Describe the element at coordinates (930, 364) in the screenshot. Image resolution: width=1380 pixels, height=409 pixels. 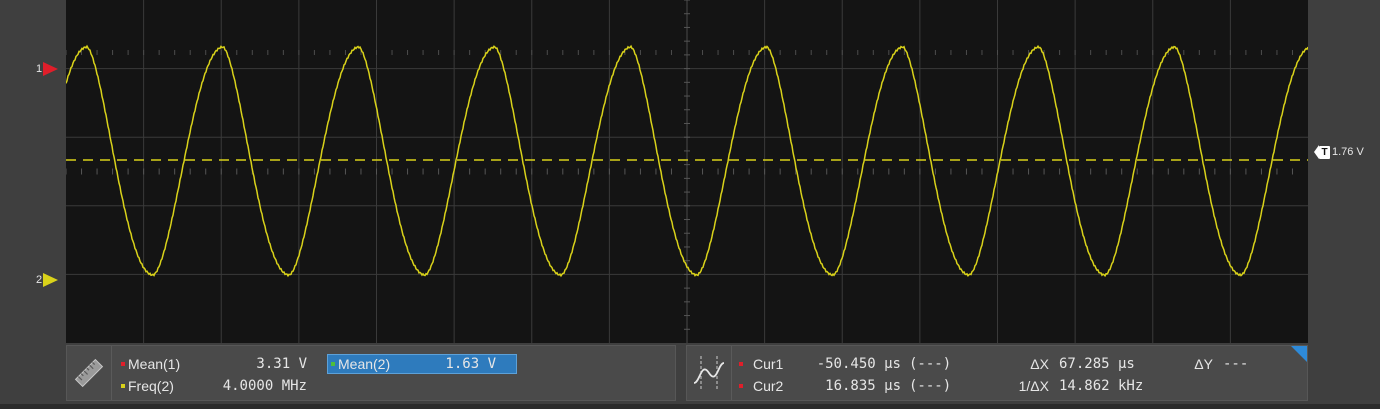
I see `cursor-1-status: (---)` at that location.